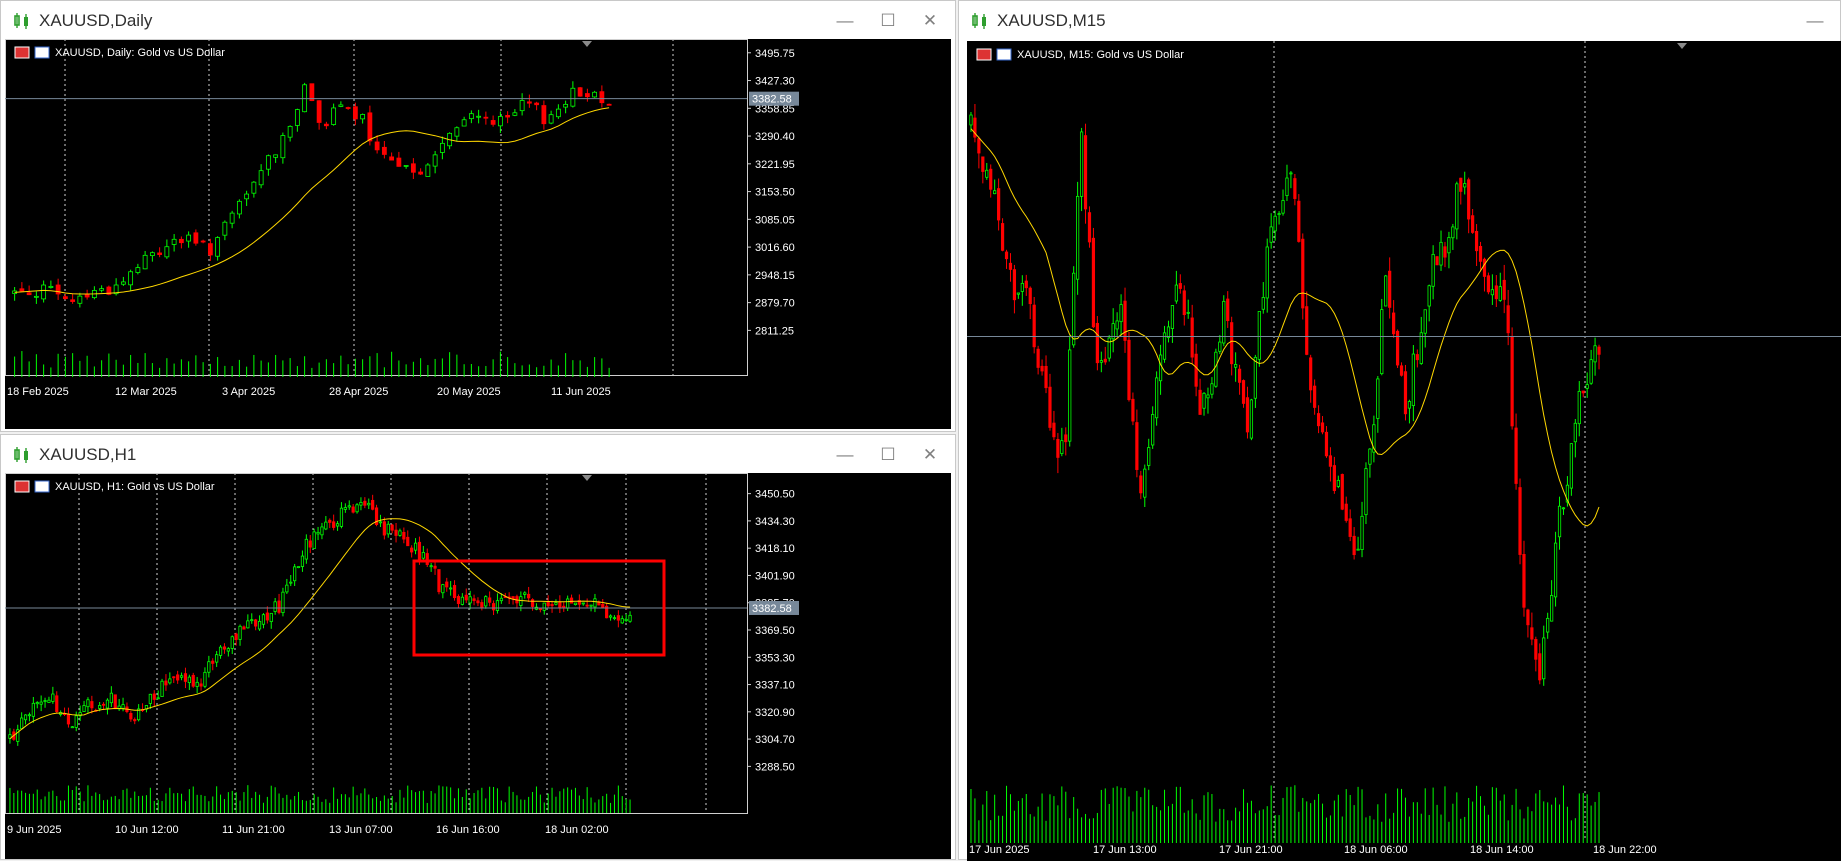 This screenshot has width=1841, height=861. What do you see at coordinates (775, 549) in the screenshot?
I see `y-tick-label: 3418.10` at bounding box center [775, 549].